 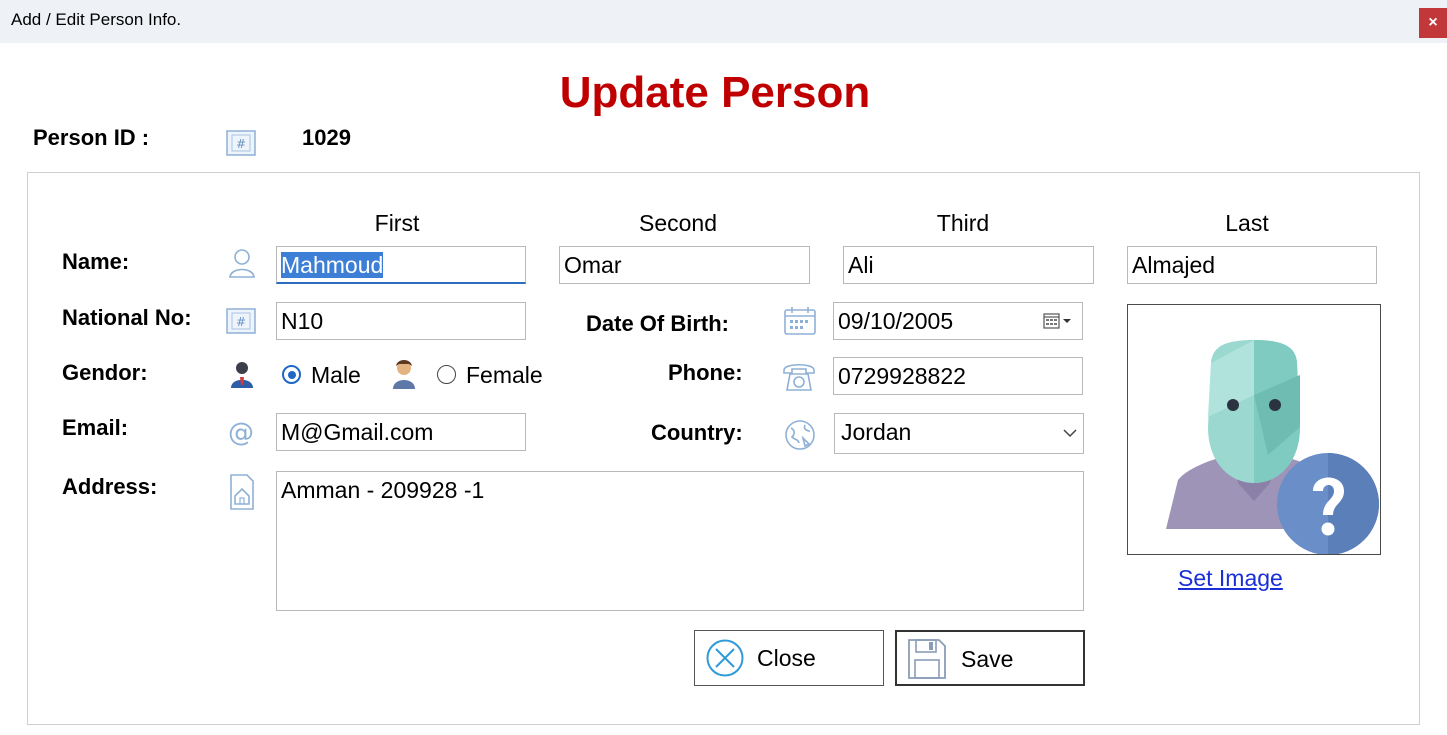 I want to click on address-label: Address:, so click(x=110, y=486).